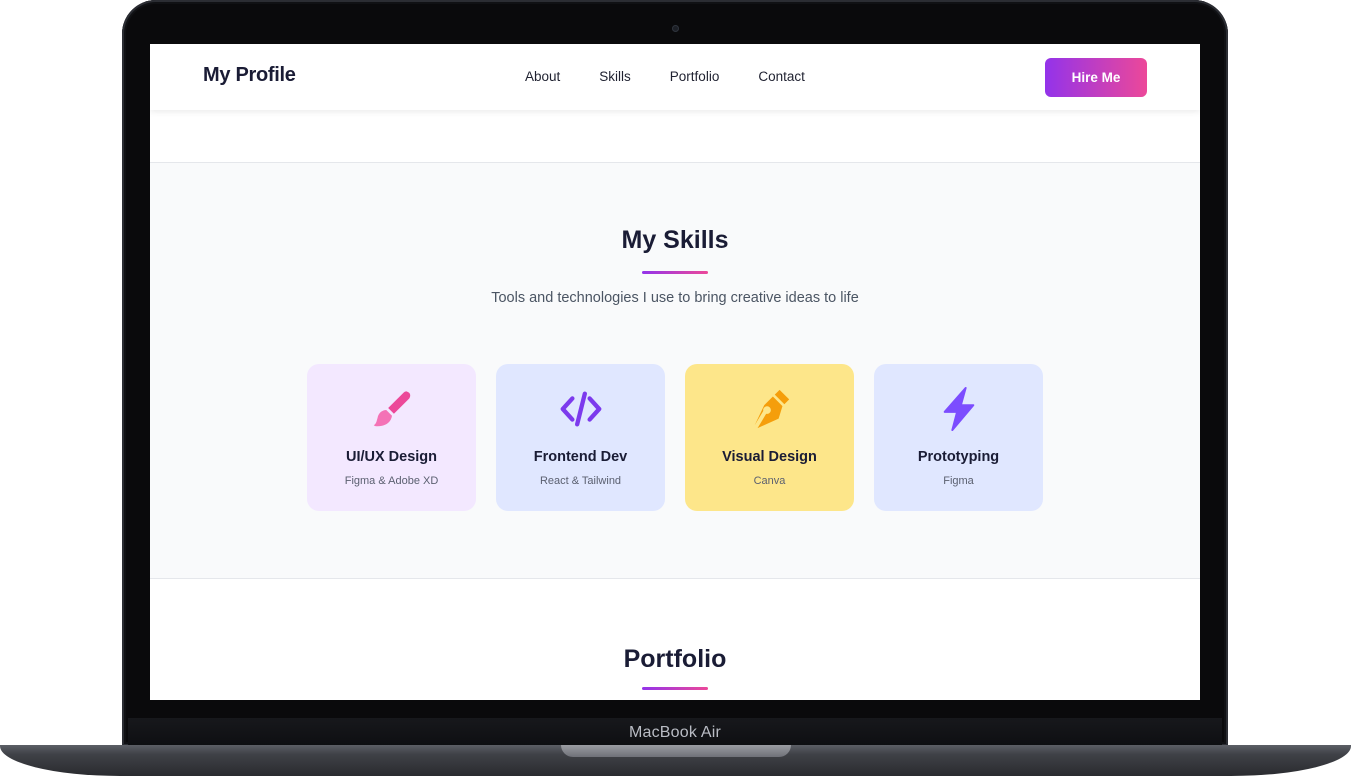 This screenshot has width=1351, height=776. Describe the element at coordinates (958, 481) in the screenshot. I see `skill-card-tools: Figma` at that location.